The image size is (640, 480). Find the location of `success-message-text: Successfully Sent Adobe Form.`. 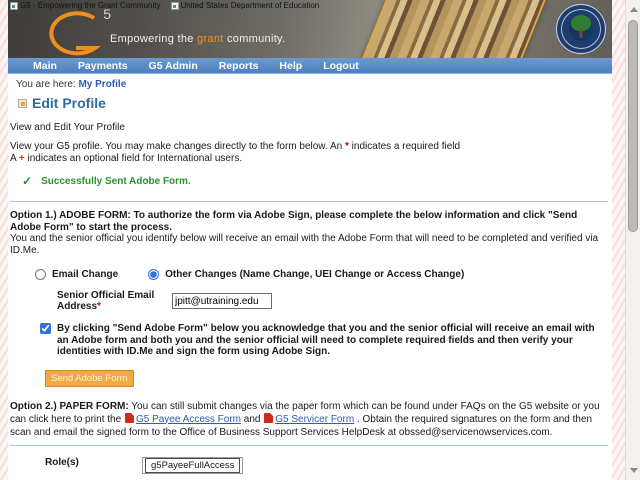

success-message-text: Successfully Sent Adobe Form. is located at coordinates (116, 181).